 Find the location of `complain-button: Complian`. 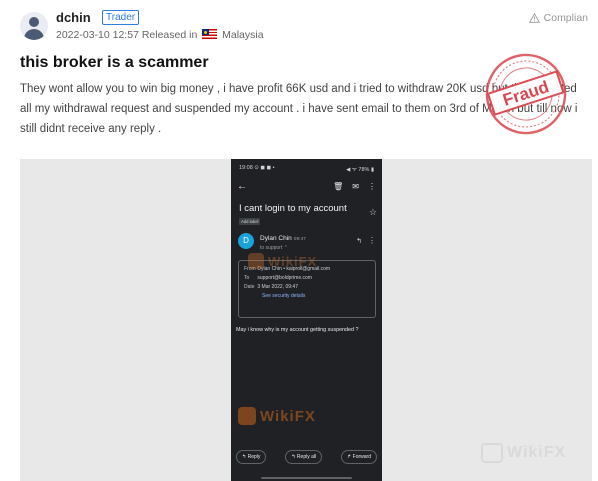

complain-button: Complian is located at coordinates (558, 18).